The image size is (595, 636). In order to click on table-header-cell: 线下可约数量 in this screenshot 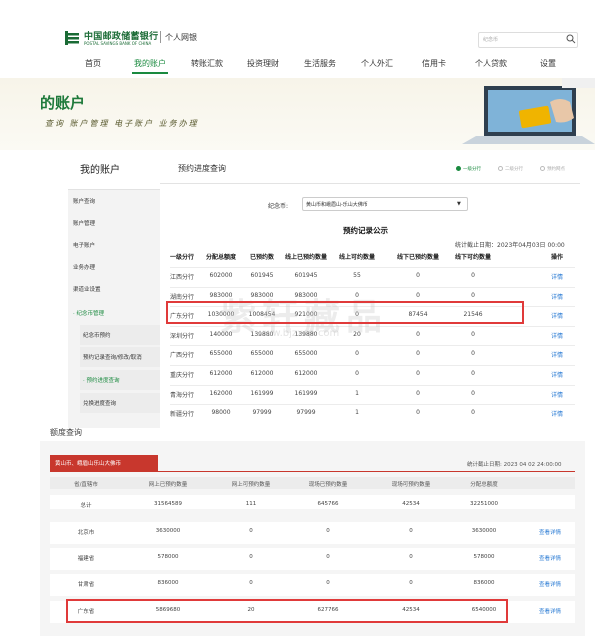, I will do `click(473, 257)`.